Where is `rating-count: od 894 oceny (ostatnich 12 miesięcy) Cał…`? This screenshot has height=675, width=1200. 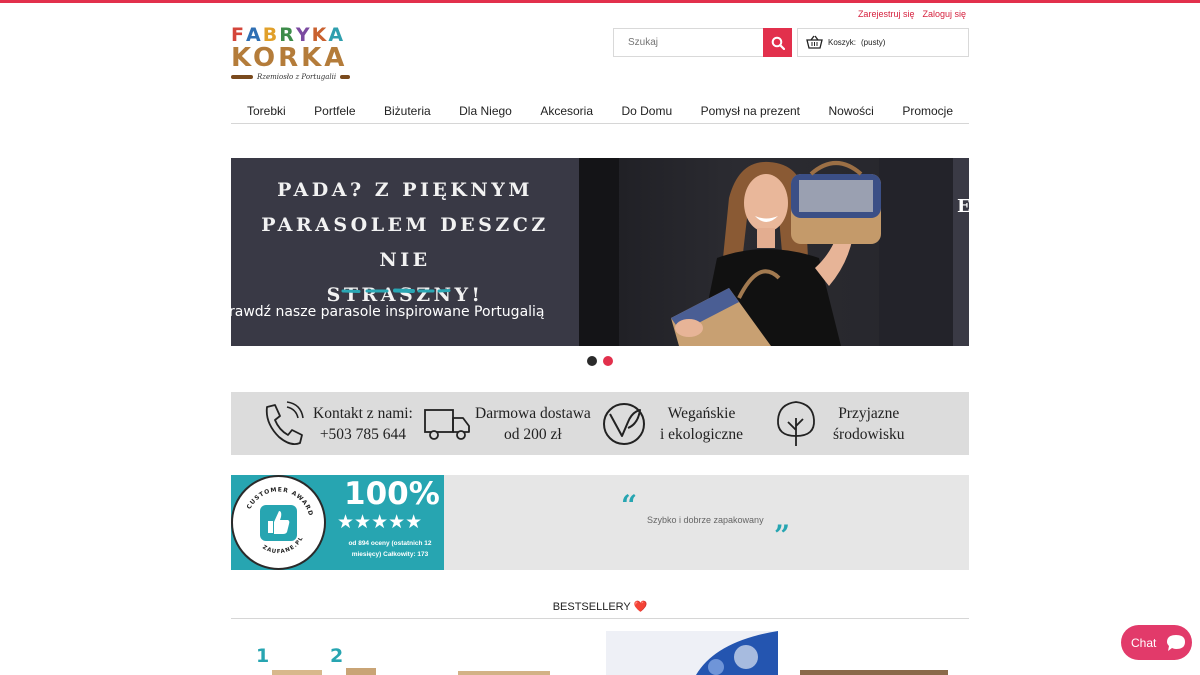 rating-count: od 894 oceny (ostatnich 12 miesięcy) Cał… is located at coordinates (390, 549).